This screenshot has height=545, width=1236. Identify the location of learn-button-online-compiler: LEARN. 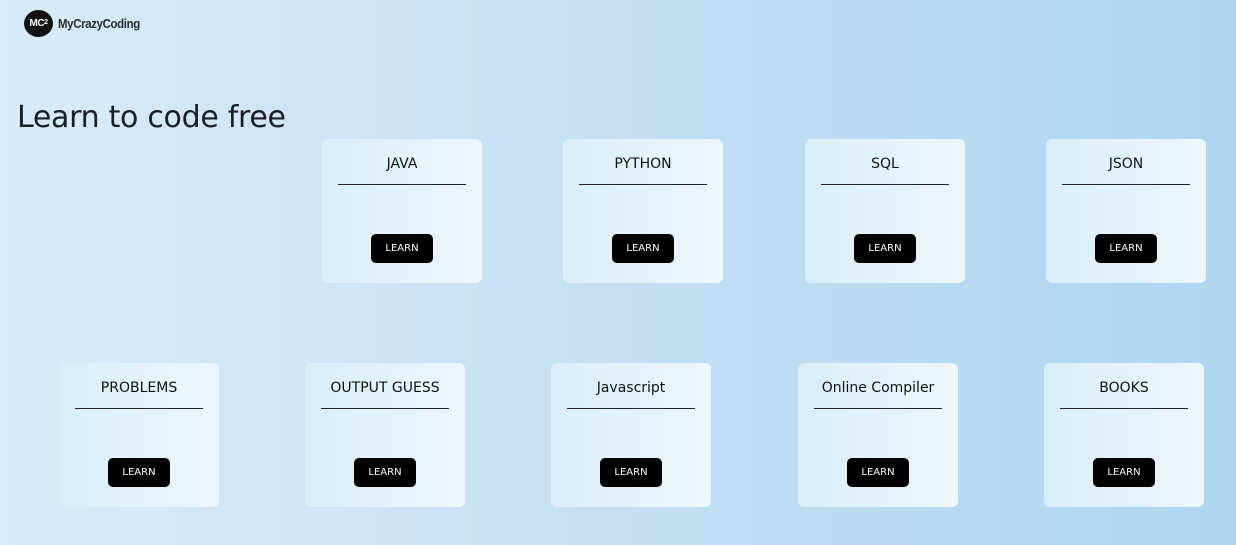
(878, 472).